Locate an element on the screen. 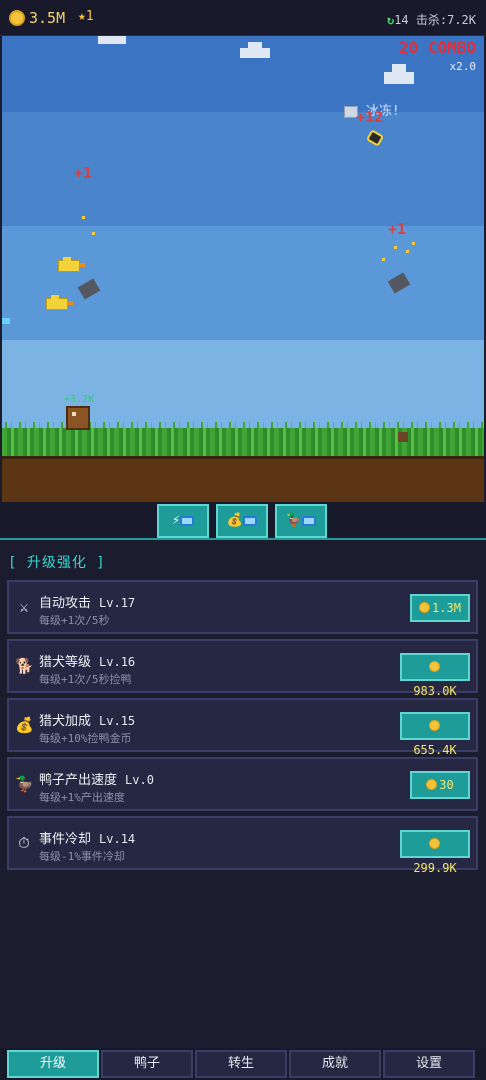  upgrade-name: 猎犬等级 Lv.16 is located at coordinates (87, 662).